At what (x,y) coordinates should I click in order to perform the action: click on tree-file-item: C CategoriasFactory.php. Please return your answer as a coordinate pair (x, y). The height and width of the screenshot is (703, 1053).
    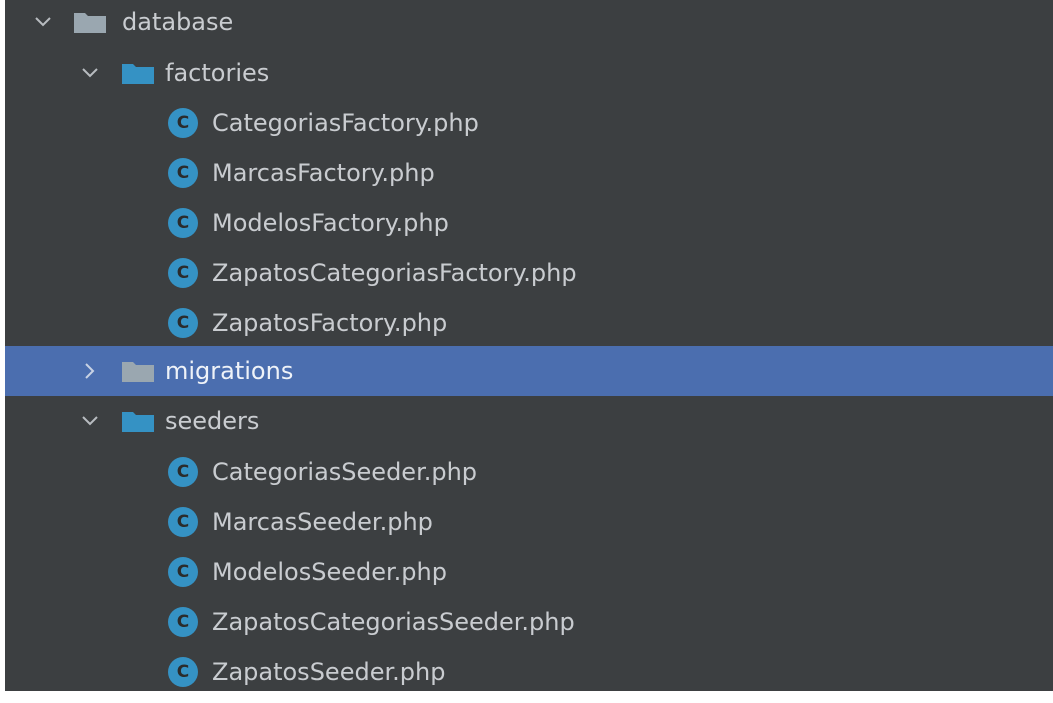
    Looking at the image, I should click on (529, 123).